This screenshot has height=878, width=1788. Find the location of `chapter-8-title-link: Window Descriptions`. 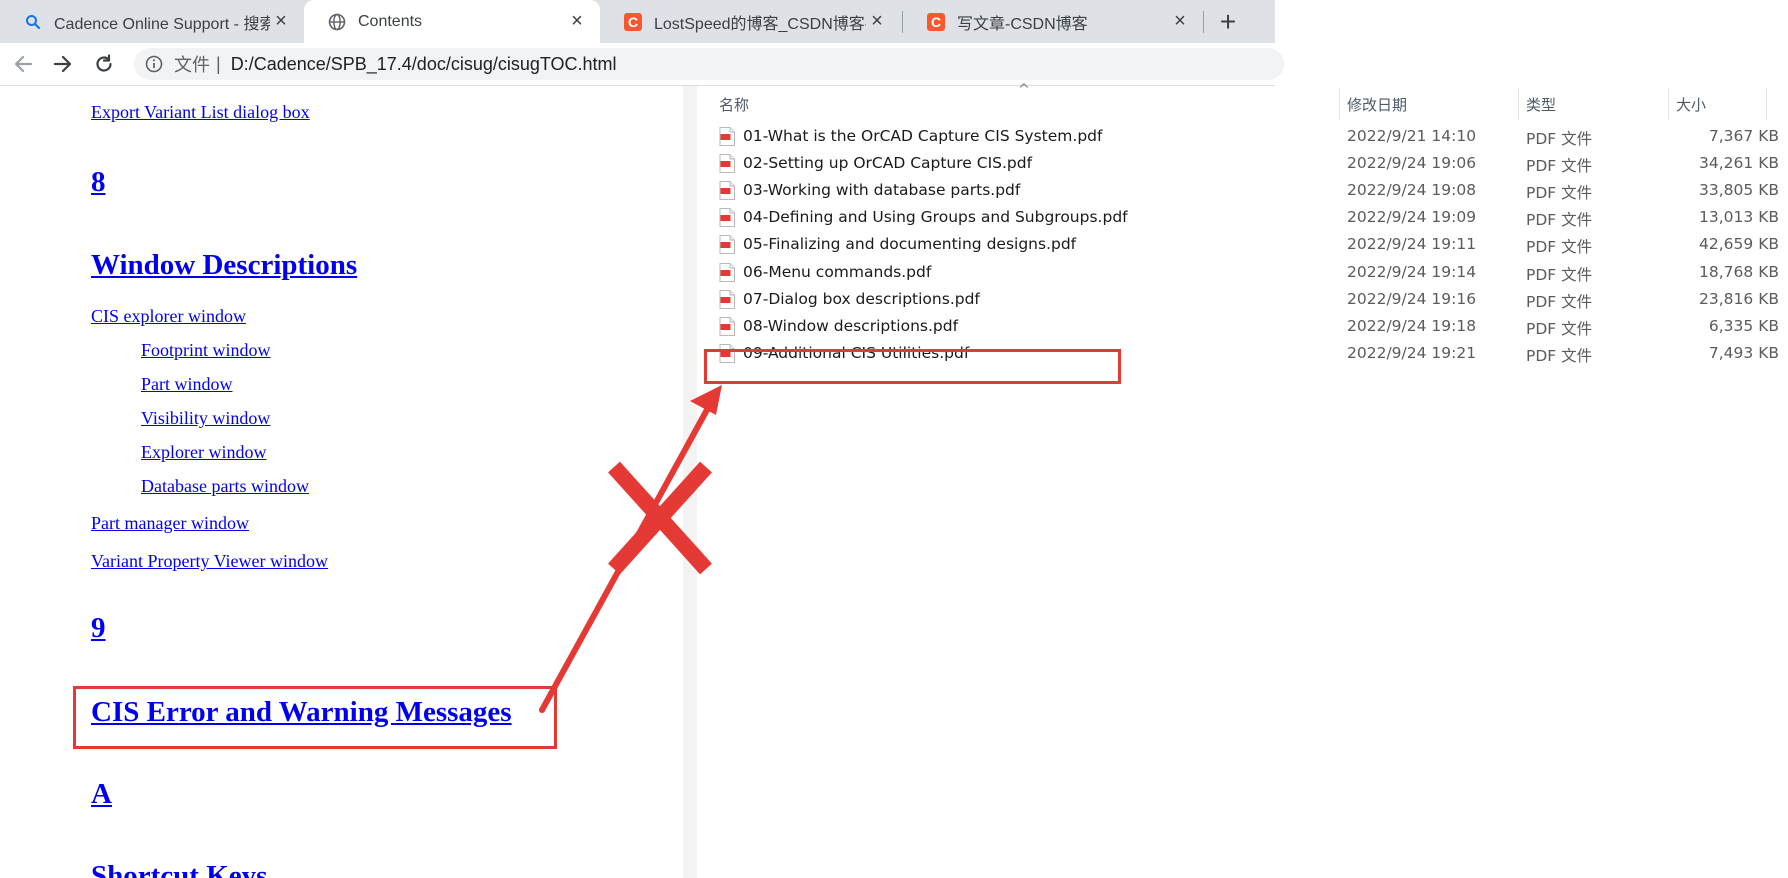

chapter-8-title-link: Window Descriptions is located at coordinates (224, 265).